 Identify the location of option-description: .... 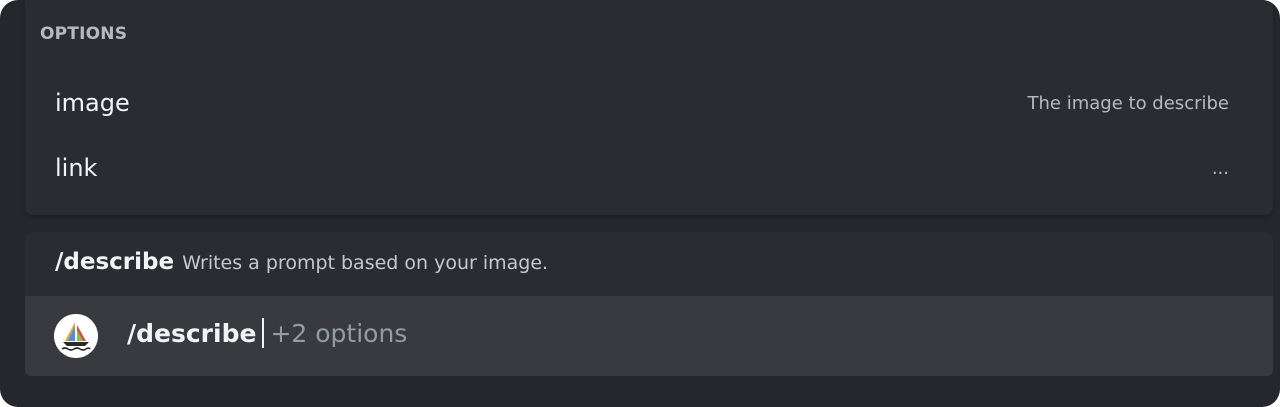
(1220, 168).